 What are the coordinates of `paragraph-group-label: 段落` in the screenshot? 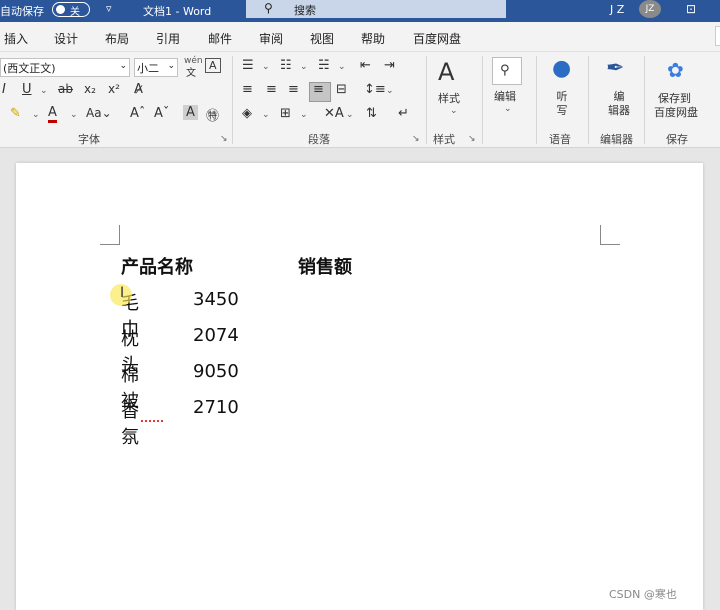 It's located at (319, 139).